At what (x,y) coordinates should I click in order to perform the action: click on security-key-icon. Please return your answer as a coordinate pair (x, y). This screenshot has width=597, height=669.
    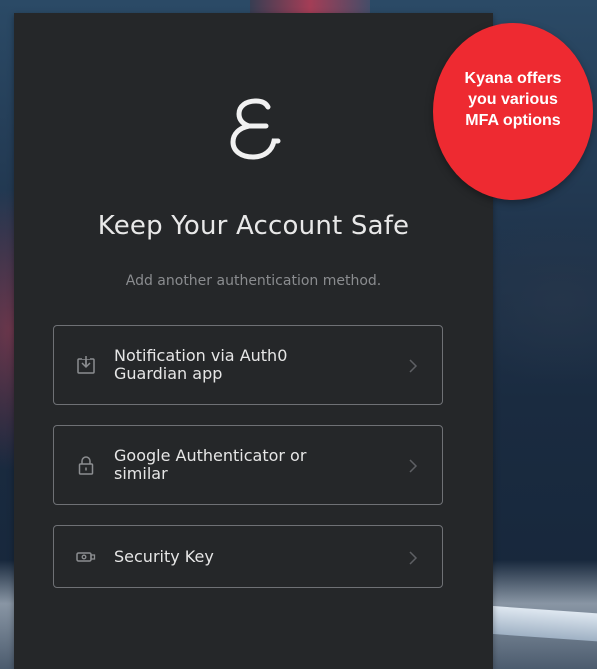
    Looking at the image, I should click on (86, 557).